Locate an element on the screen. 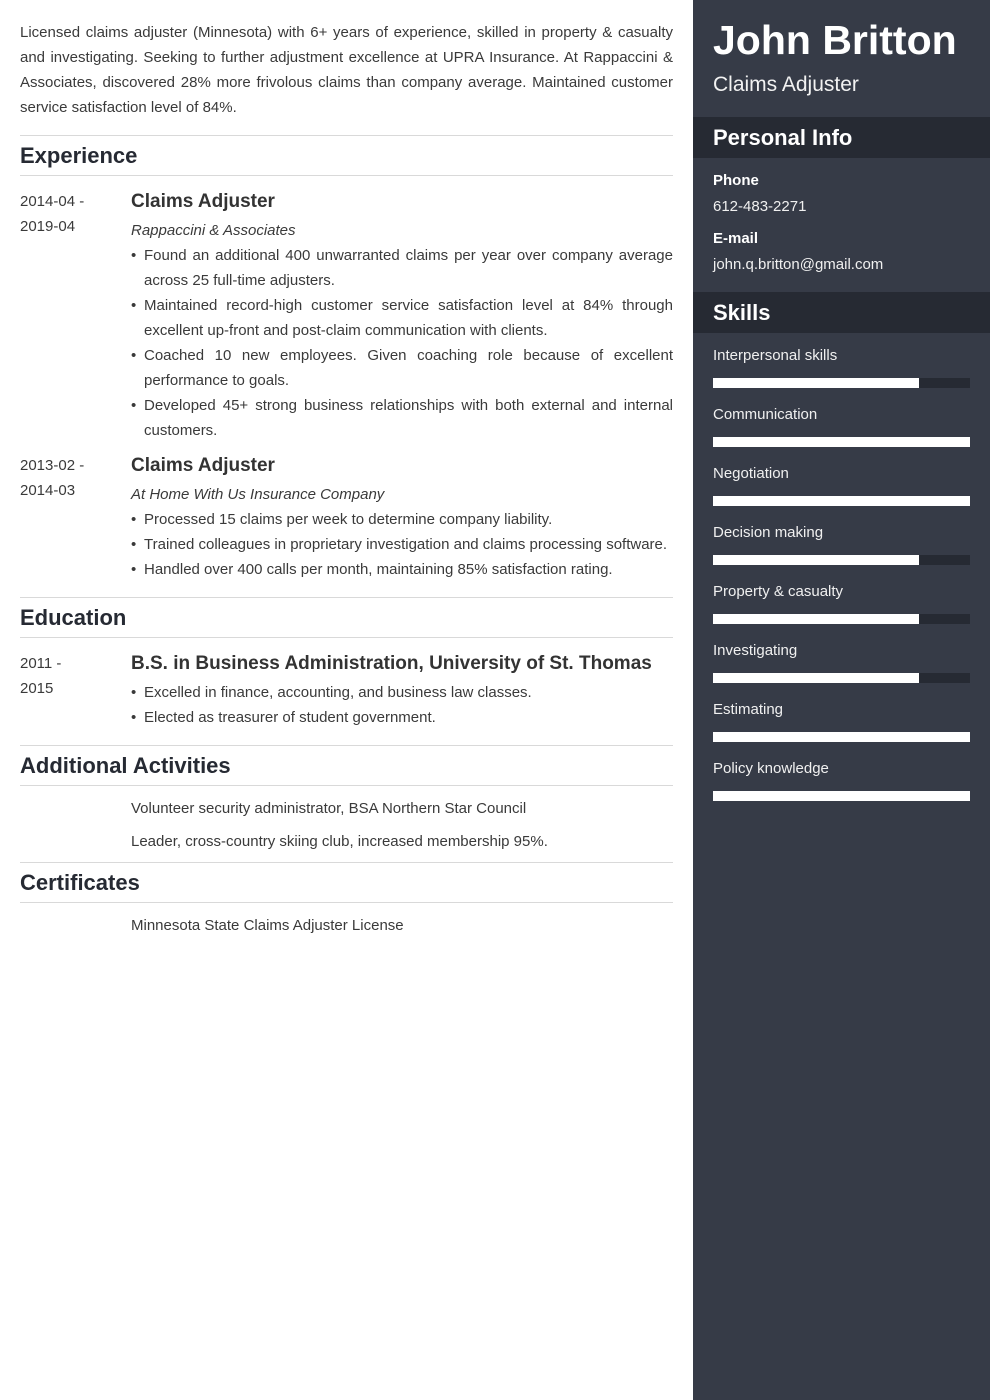 The height and width of the screenshot is (1400, 990). experience-heading: Experience is located at coordinates (79, 155).